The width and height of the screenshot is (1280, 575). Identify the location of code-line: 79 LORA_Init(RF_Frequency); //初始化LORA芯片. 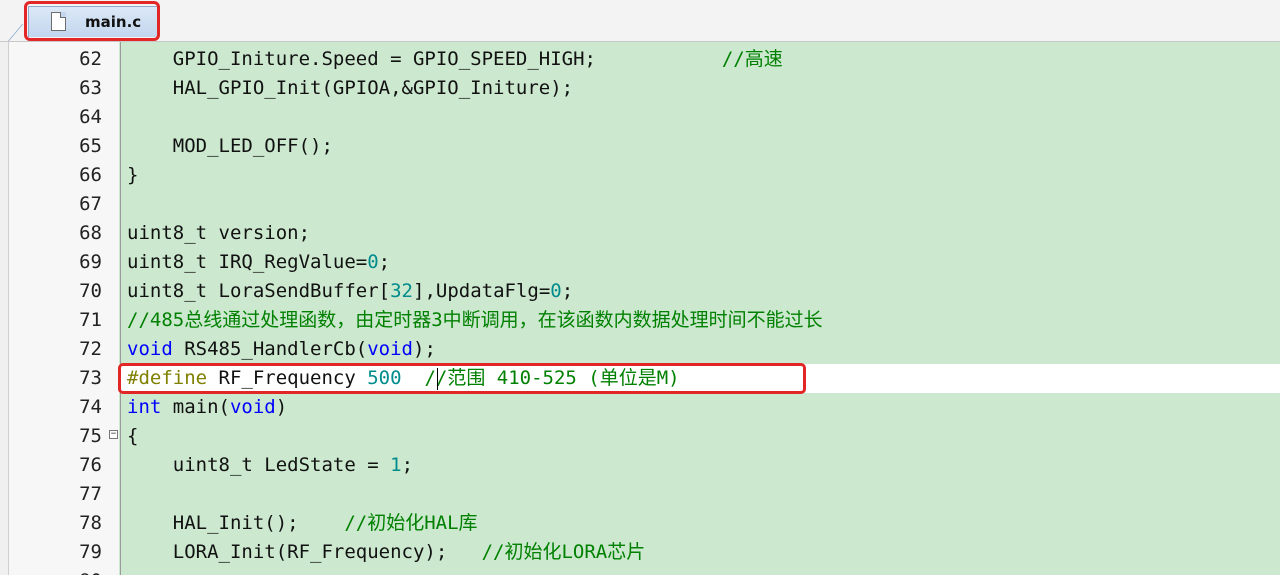
(644, 552).